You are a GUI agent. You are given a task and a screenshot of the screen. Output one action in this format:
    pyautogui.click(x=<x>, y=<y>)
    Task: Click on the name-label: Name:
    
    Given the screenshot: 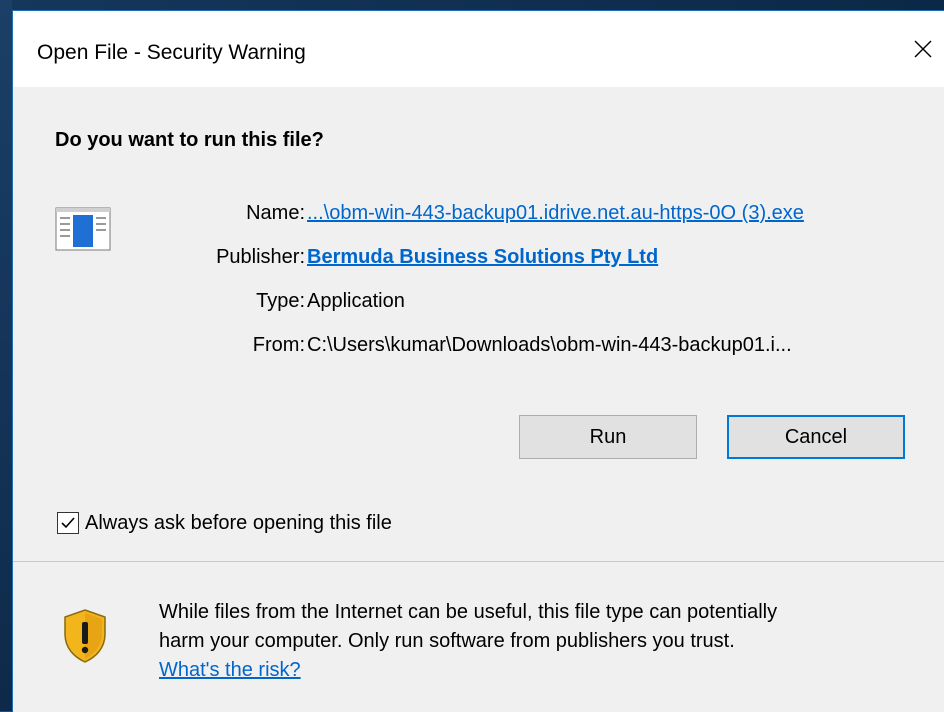 What is the action you would take?
    pyautogui.click(x=275, y=213)
    